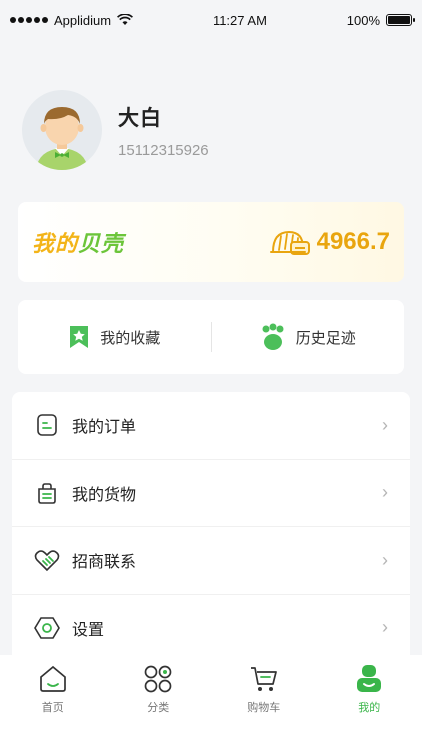 The width and height of the screenshot is (422, 750). I want to click on goods-icon, so click(47, 493).